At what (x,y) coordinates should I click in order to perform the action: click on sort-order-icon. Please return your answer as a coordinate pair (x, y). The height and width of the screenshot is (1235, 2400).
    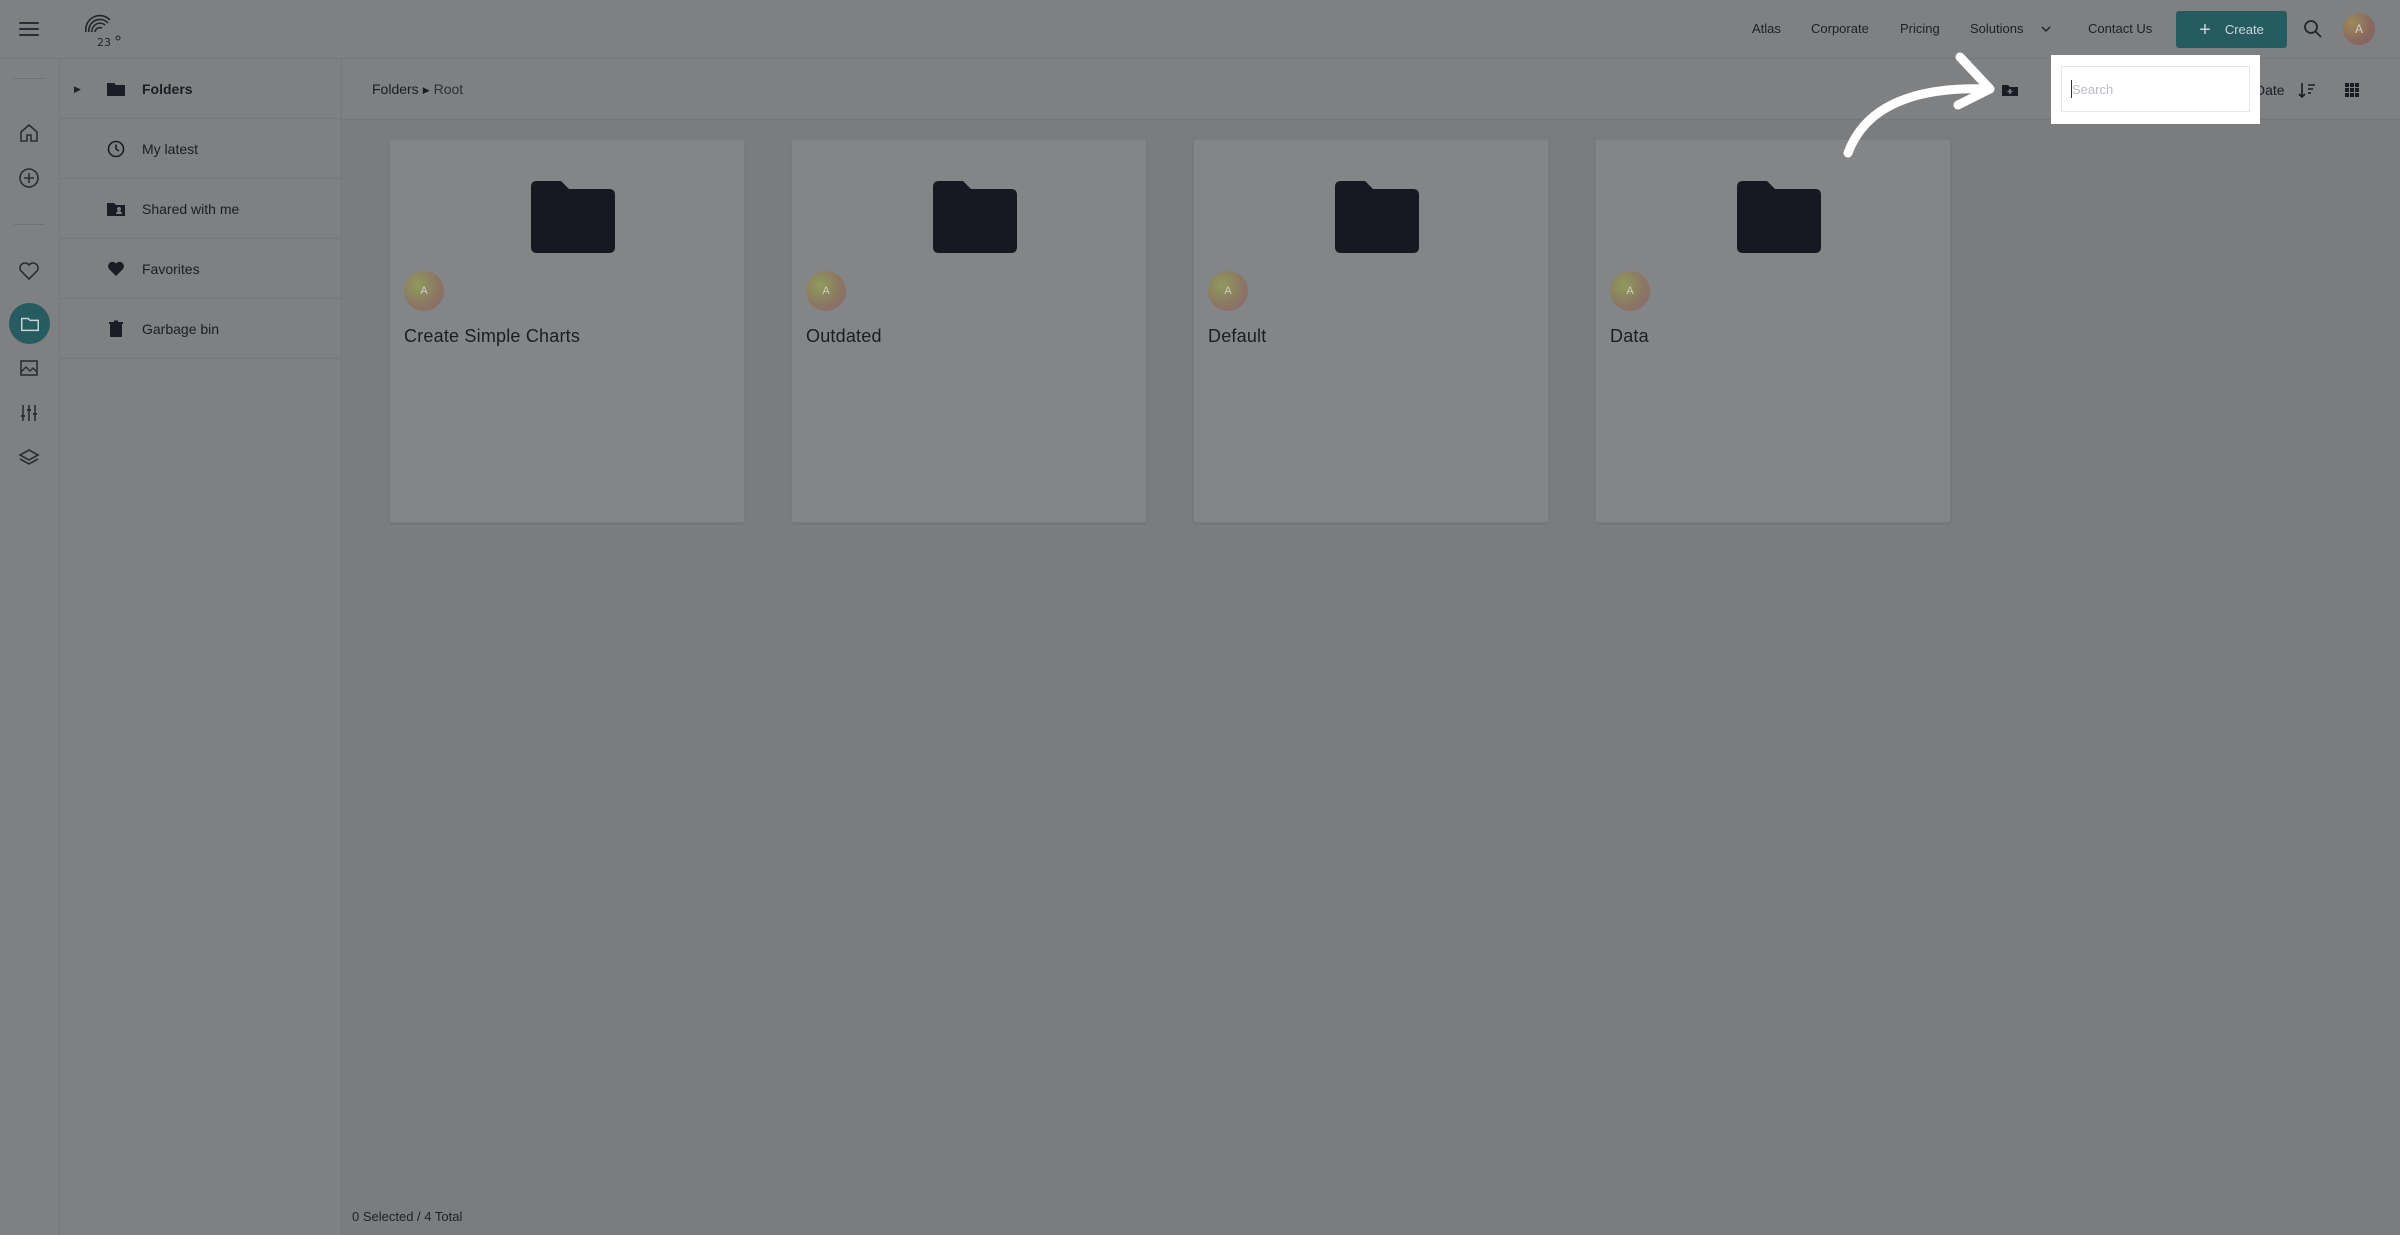
    Looking at the image, I should click on (2307, 90).